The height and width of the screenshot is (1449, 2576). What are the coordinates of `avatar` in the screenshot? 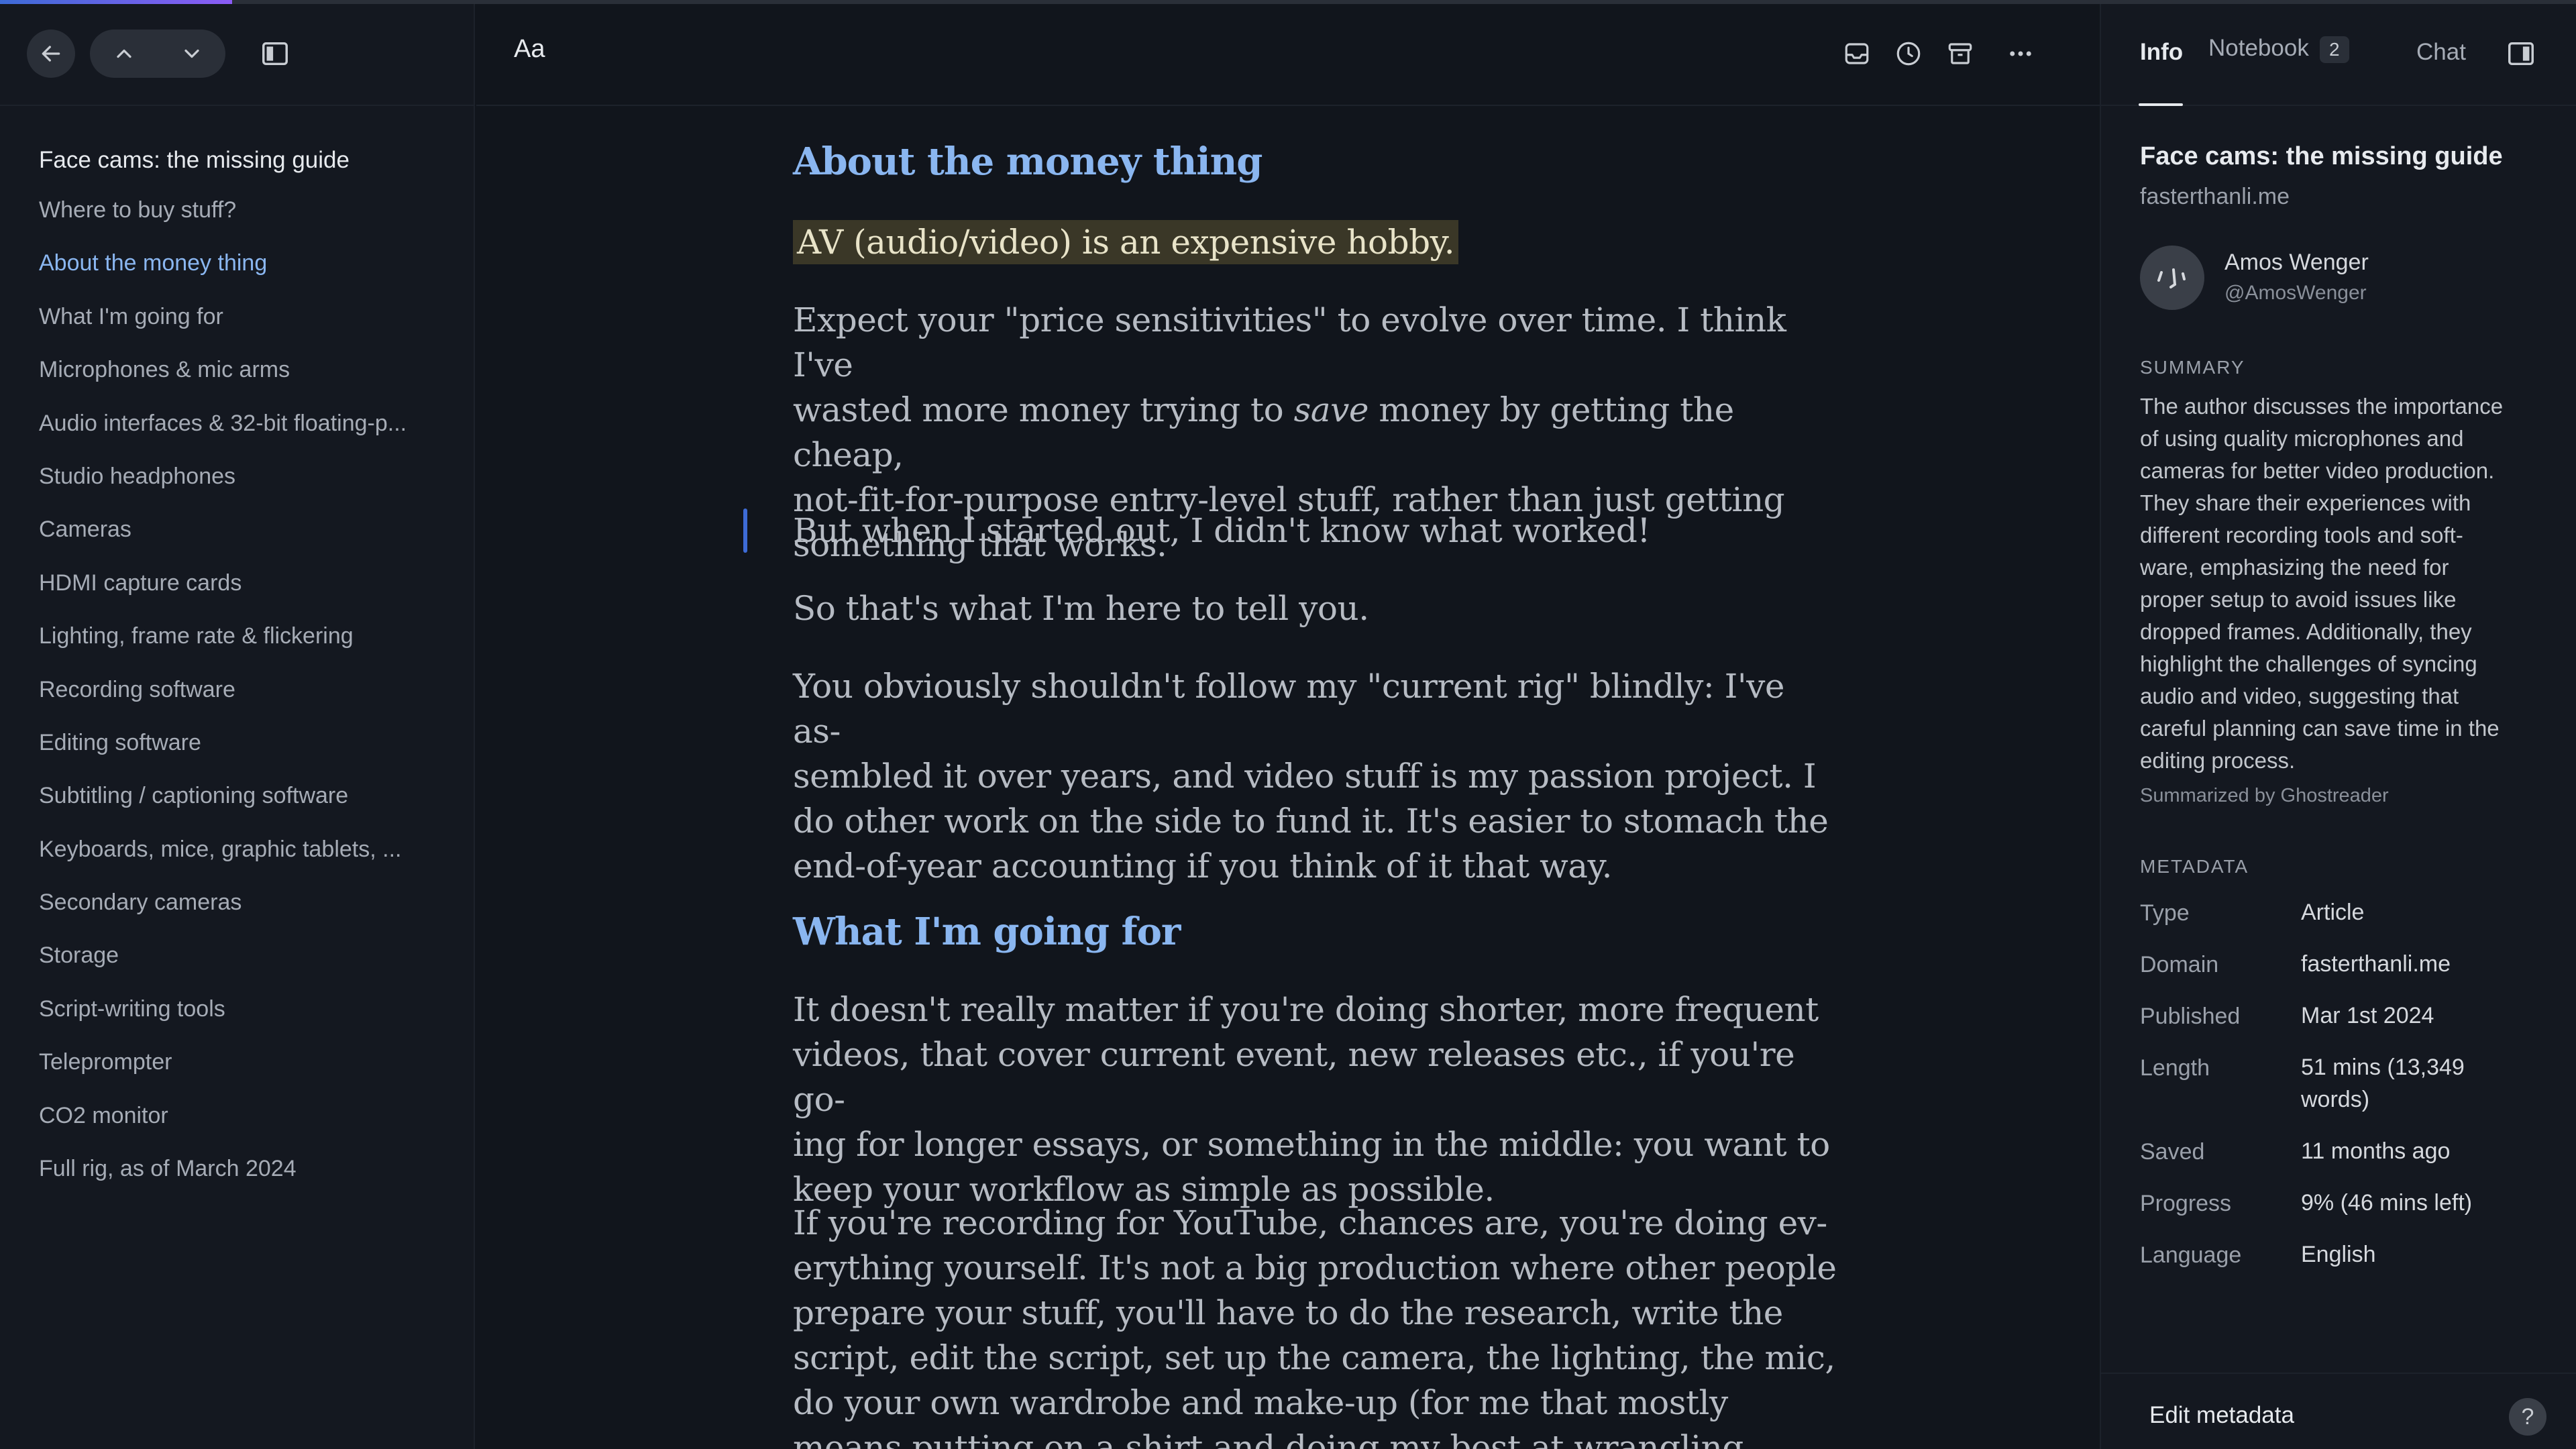 It's located at (2172, 278).